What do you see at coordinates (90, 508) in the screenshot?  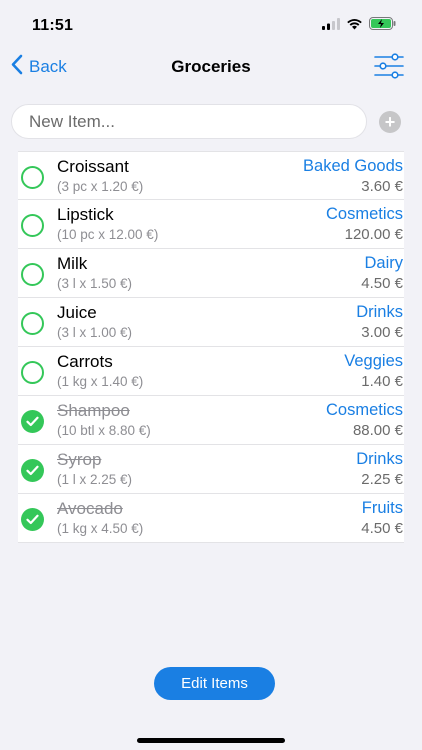 I see `item-name: Avocado` at bounding box center [90, 508].